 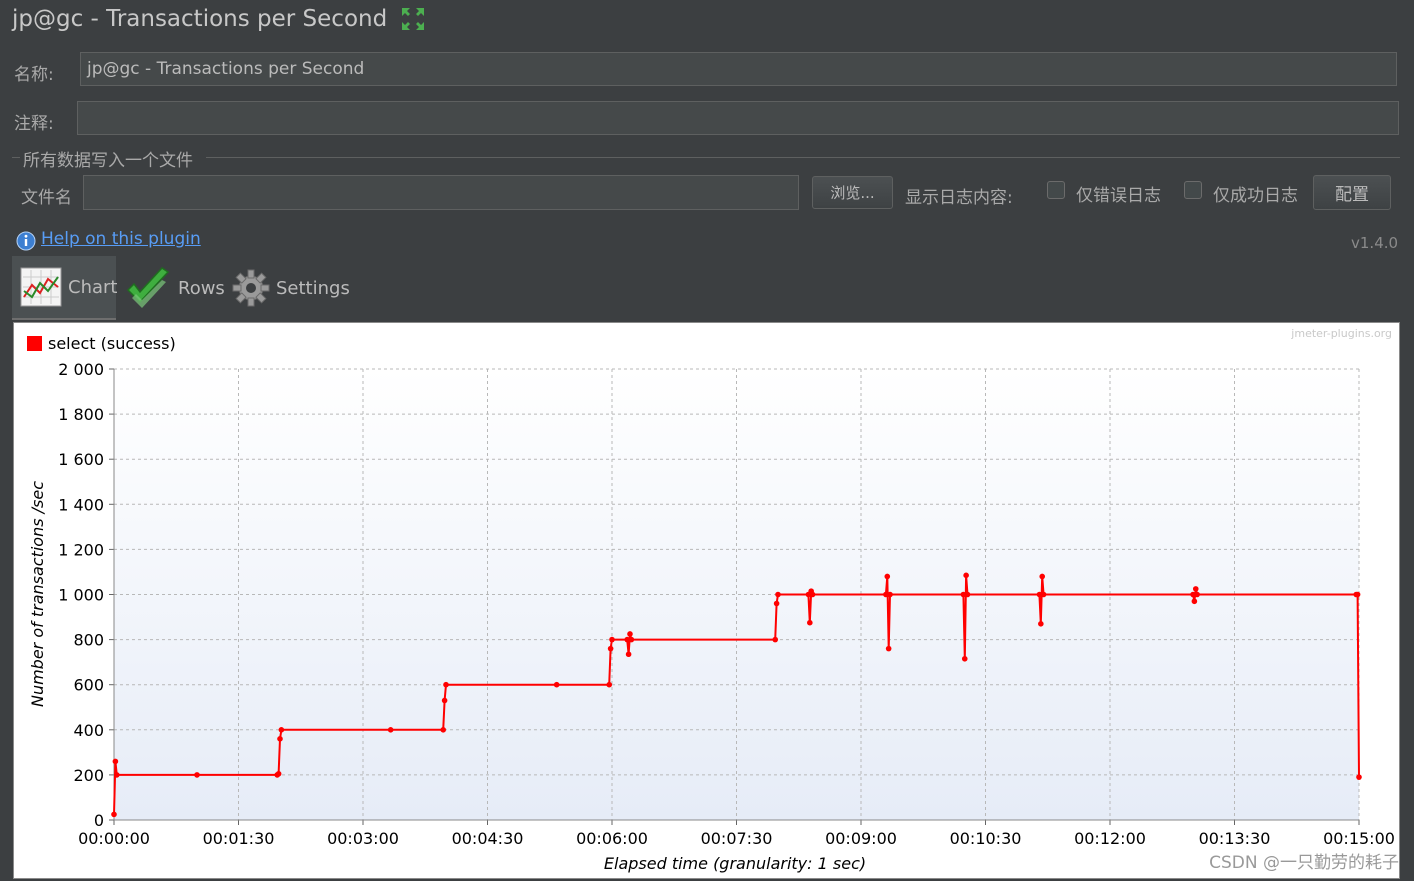 I want to click on errors-only-label: 仅错误日志, so click(x=1118, y=196).